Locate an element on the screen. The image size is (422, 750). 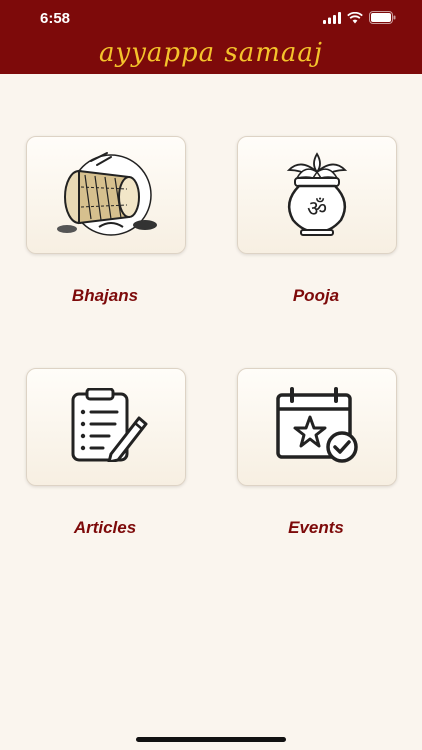
calendar-star-icon is located at coordinates (317, 427).